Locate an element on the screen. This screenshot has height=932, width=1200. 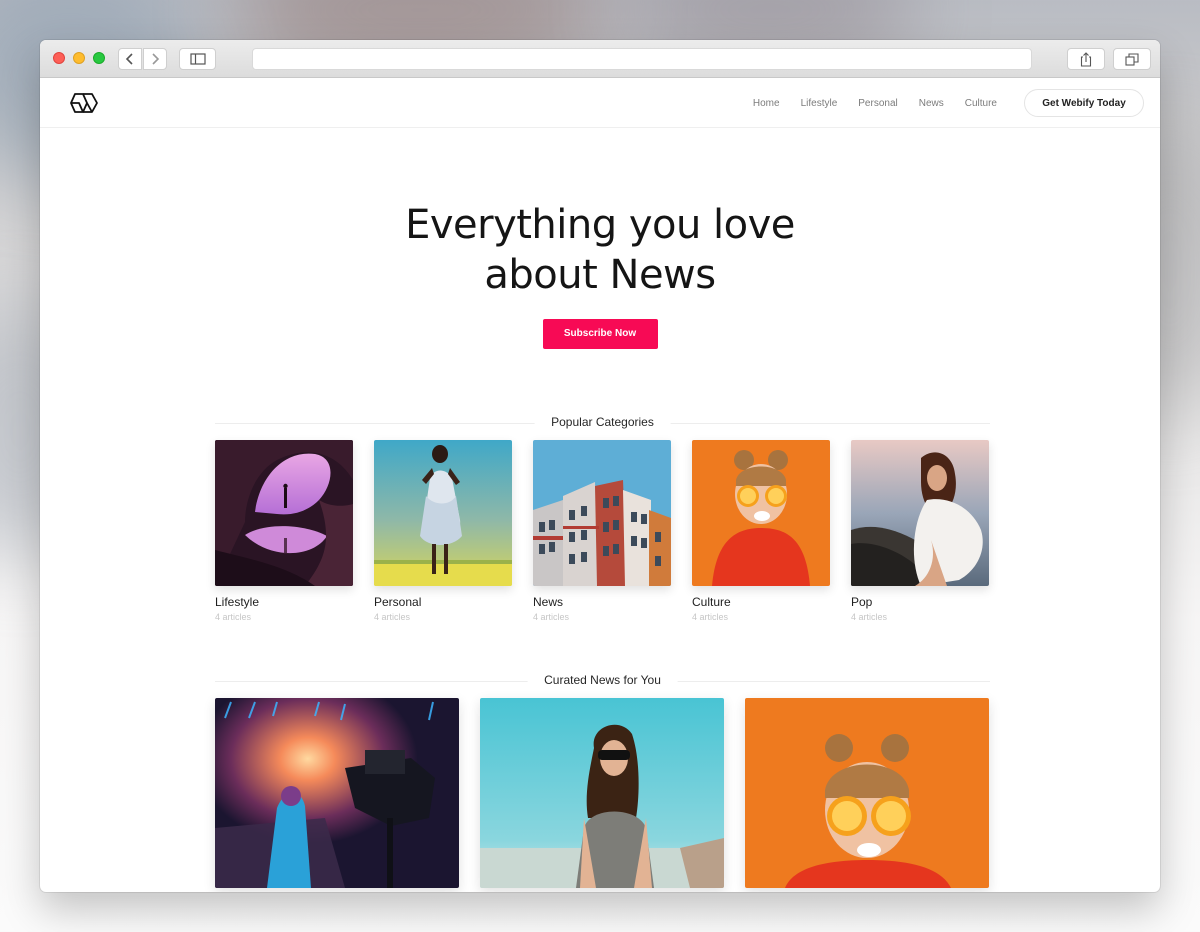
category-card-news: News 4 articles is located at coordinates (602, 531).